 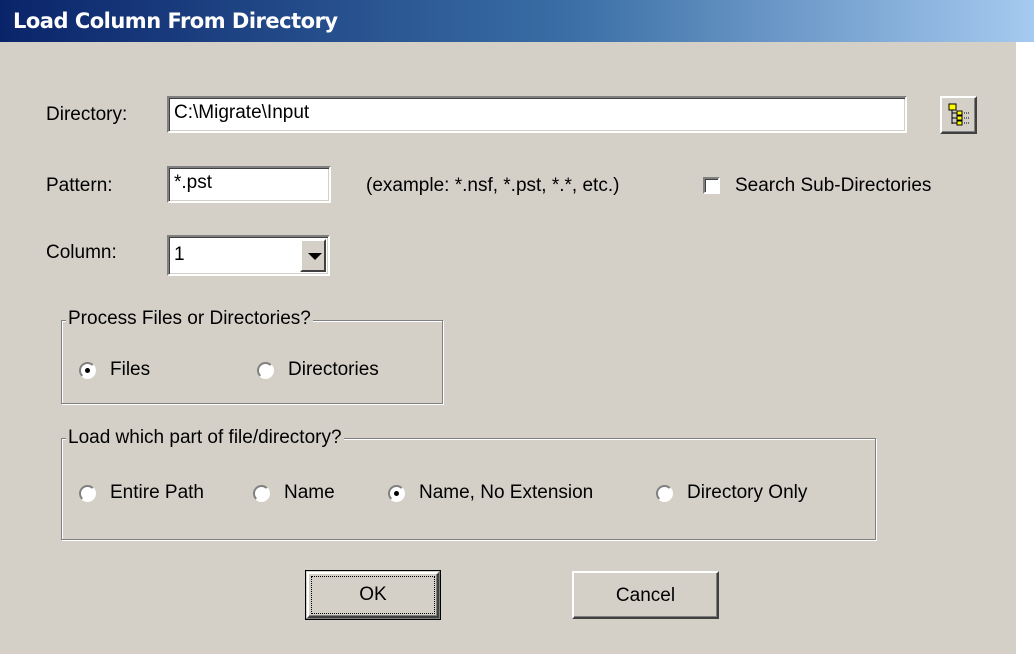 I want to click on chevron-down-icon, so click(x=315, y=256).